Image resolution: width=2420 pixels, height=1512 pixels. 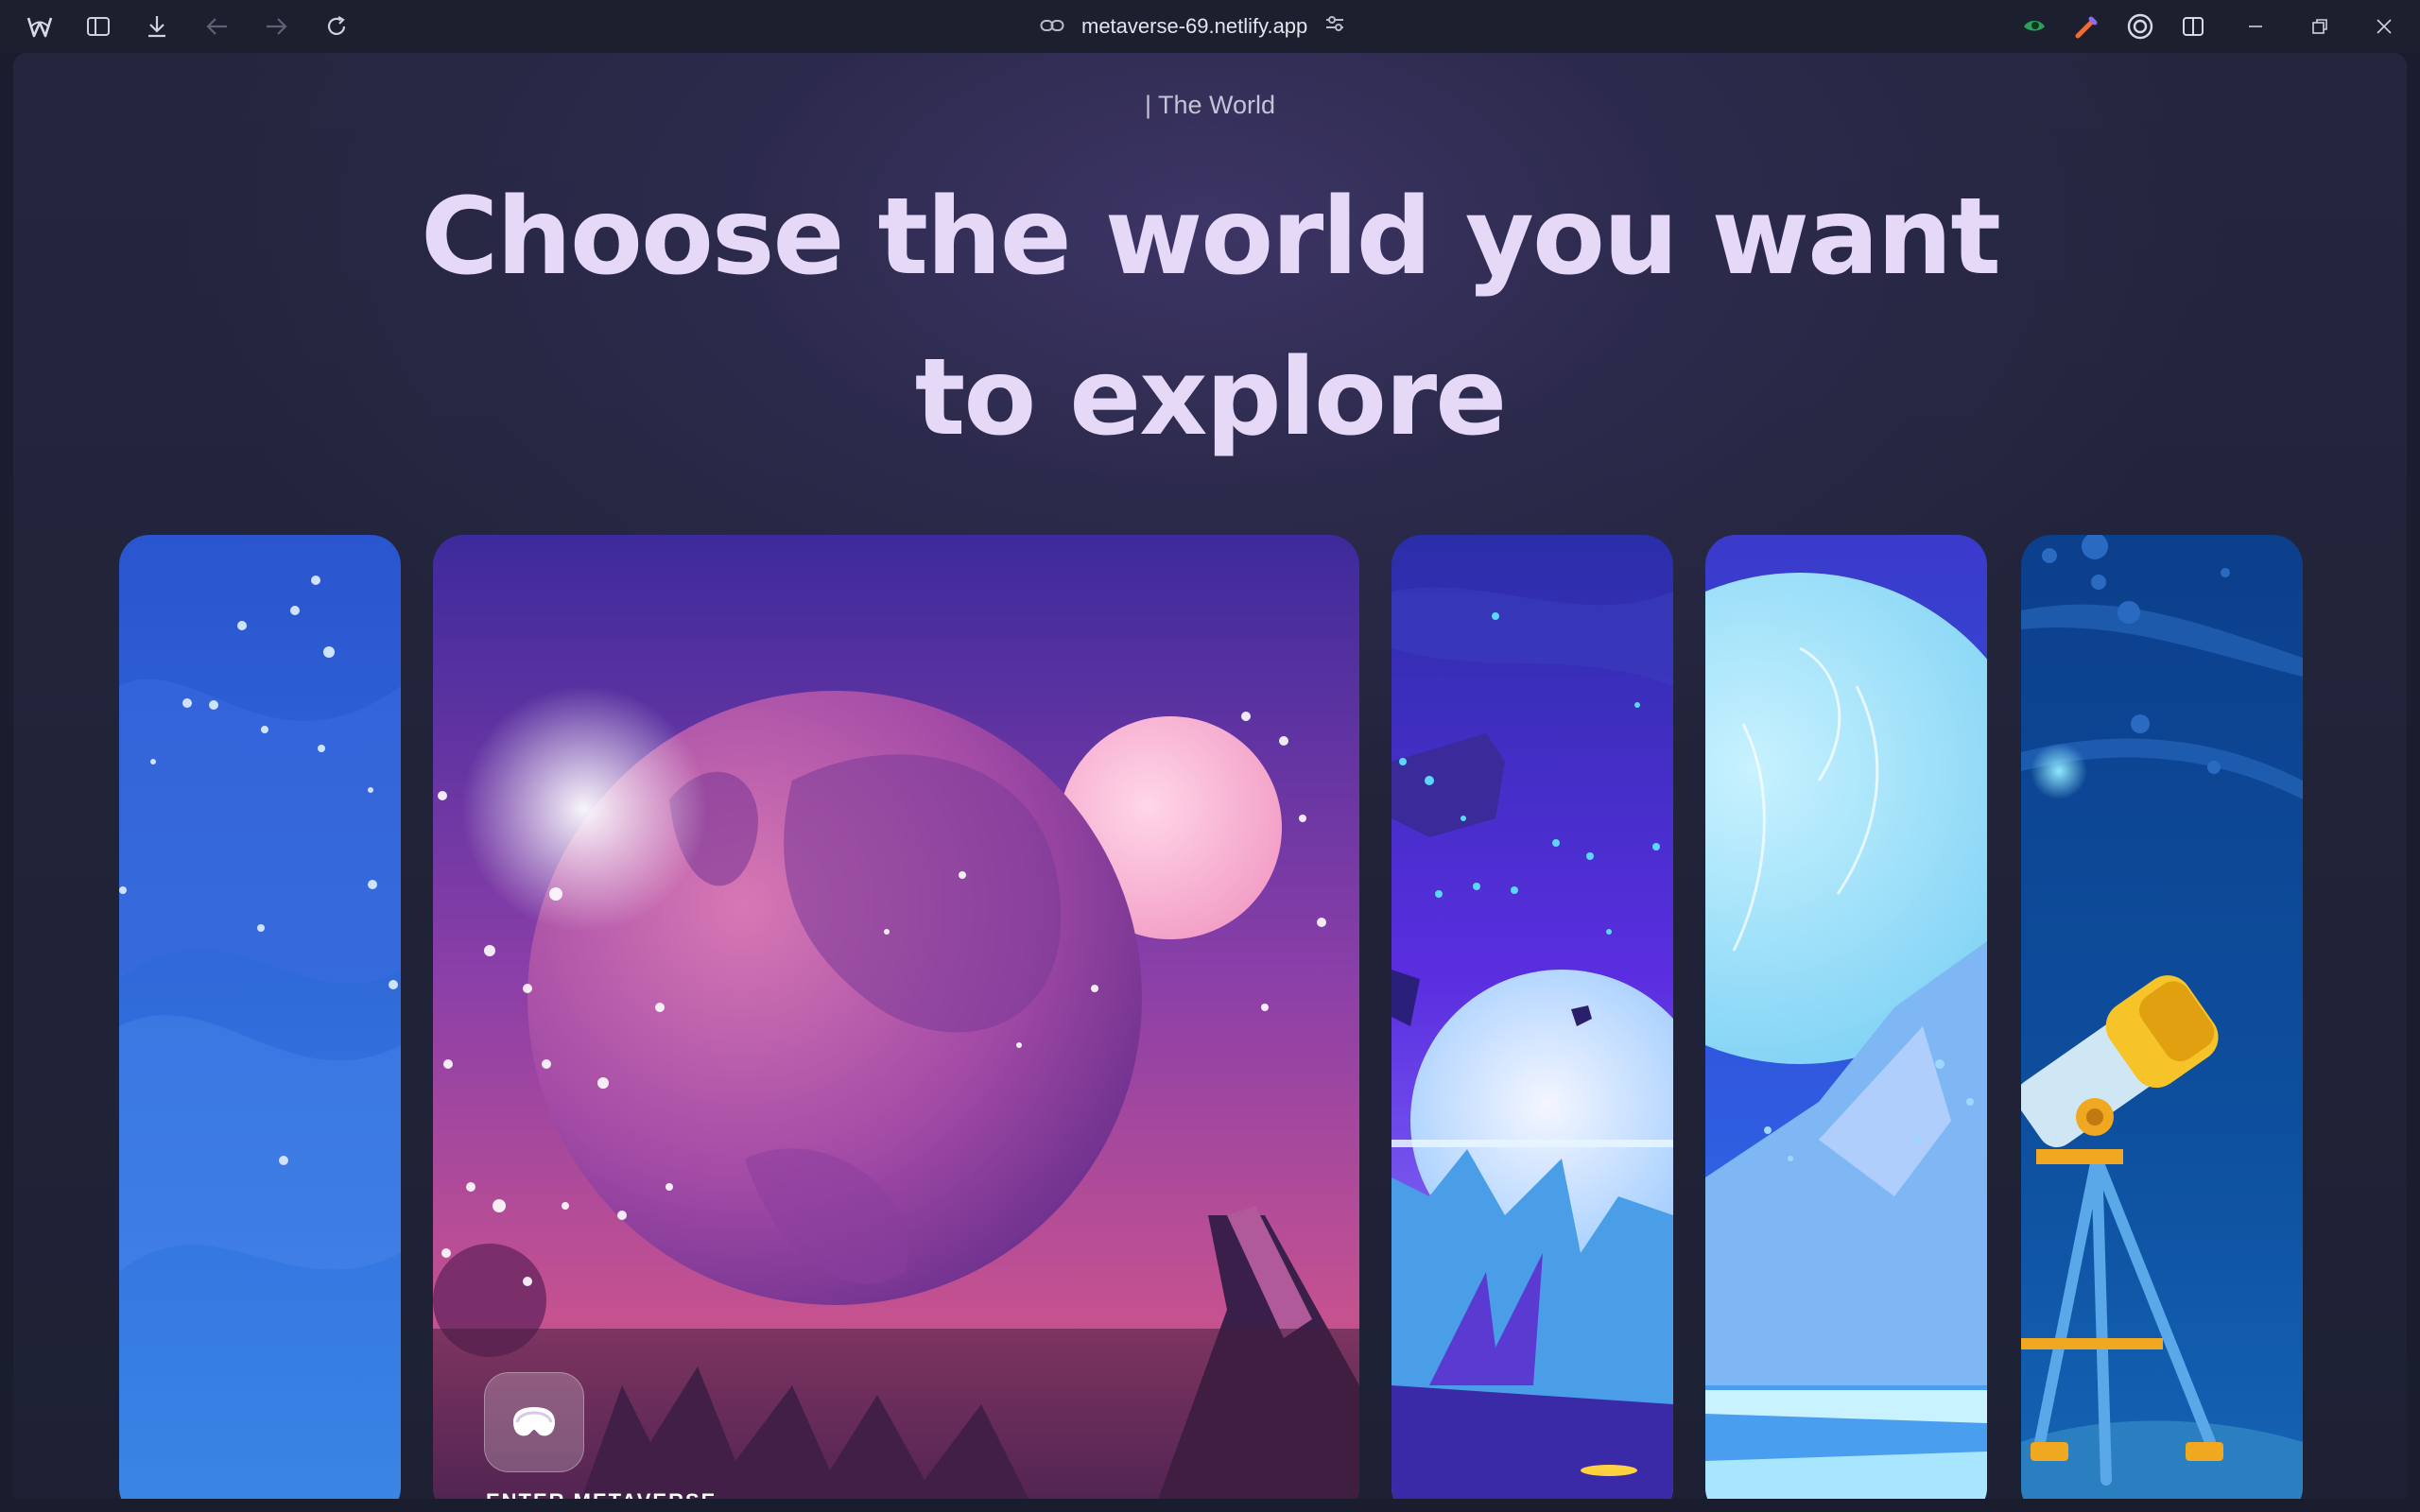 I want to click on back-arrow-icon, so click(x=217, y=26).